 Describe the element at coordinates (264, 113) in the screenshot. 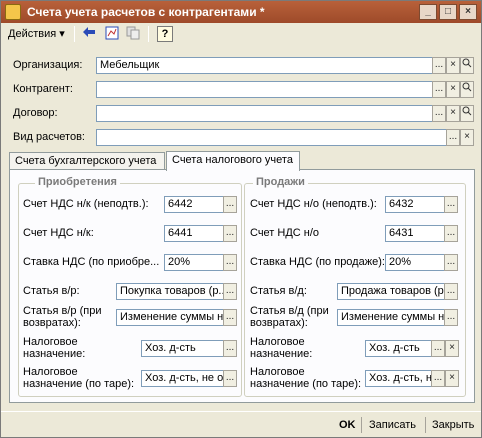

I see `contract-field` at that location.